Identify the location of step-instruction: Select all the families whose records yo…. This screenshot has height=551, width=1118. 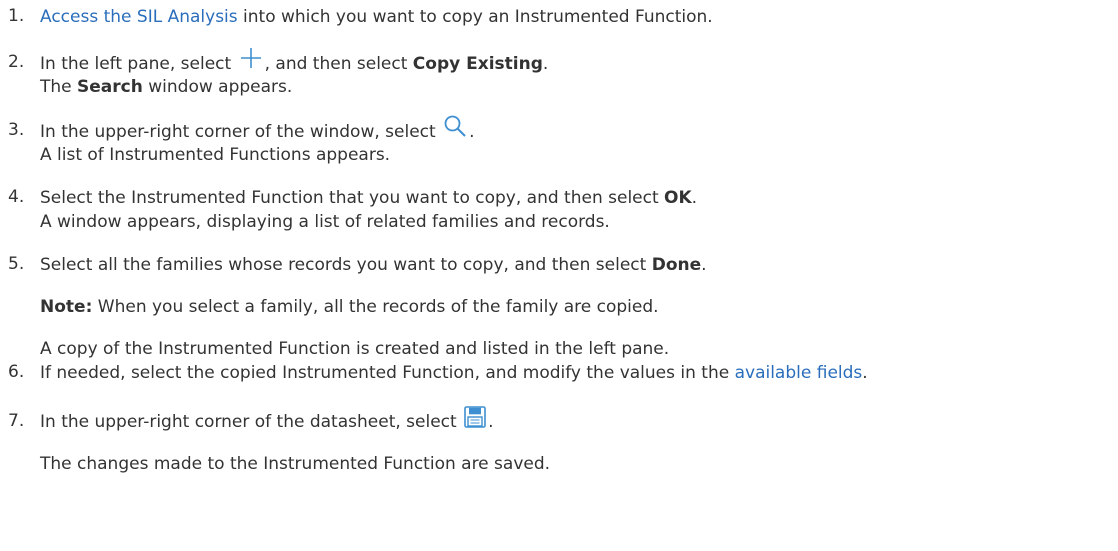
(373, 265).